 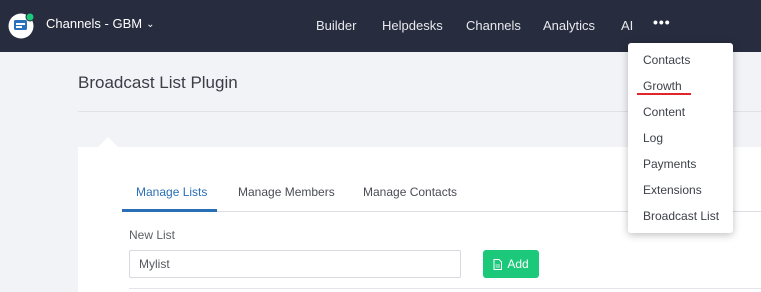 I want to click on tab-manage-contacts: Manage Contacts, so click(x=410, y=192).